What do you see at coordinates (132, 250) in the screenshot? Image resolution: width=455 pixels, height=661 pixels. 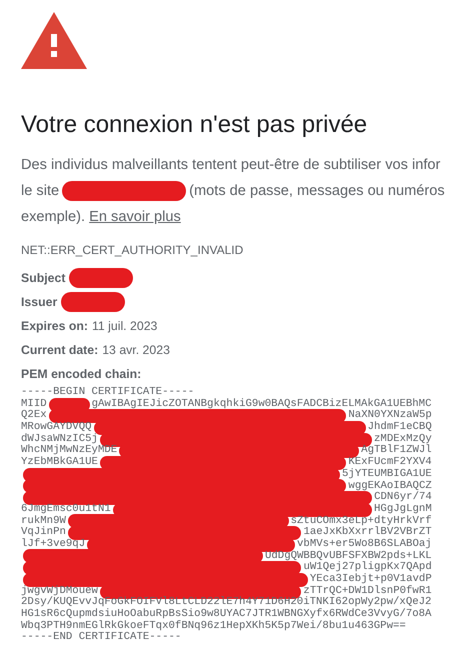 I see `error-code: NET::ERR_CERT_AUTHORITY_INVALID` at bounding box center [132, 250].